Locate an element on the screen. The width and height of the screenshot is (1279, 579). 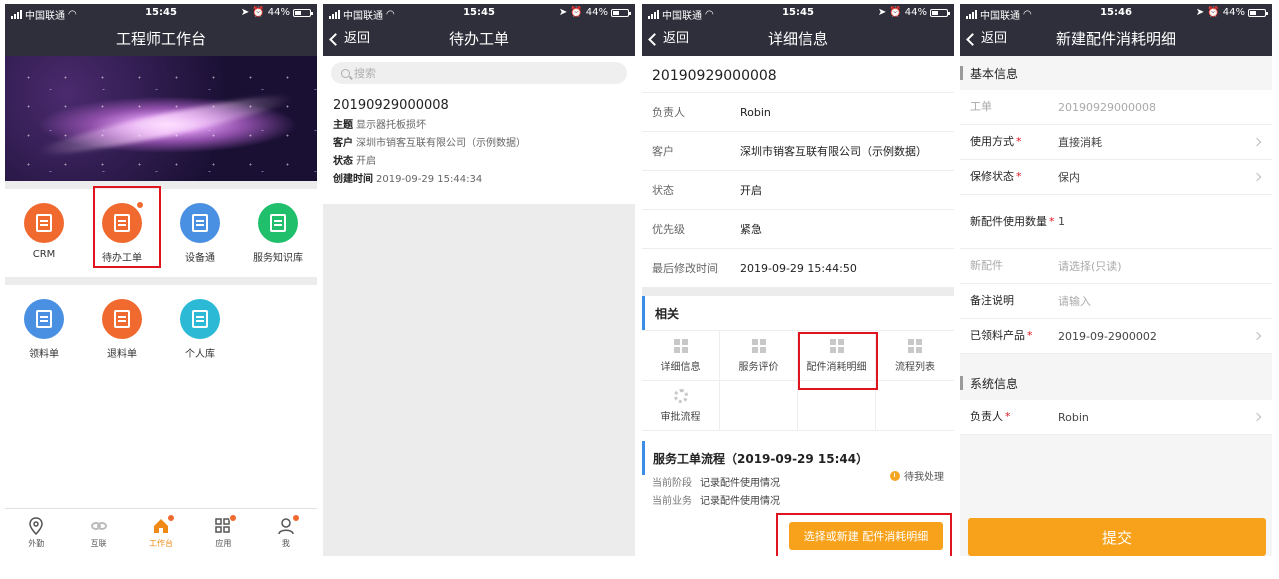
field-value: 1 is located at coordinates (1061, 221).